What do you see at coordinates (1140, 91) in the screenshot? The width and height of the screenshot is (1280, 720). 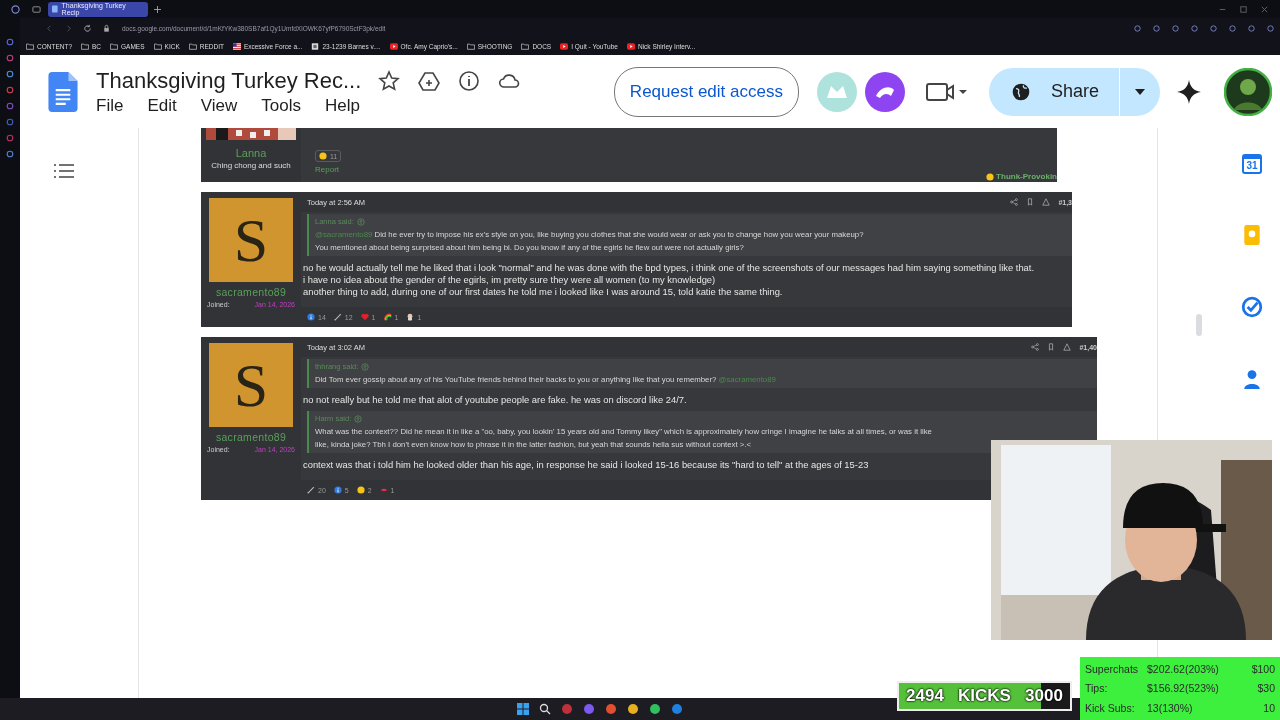 I see `caret-icon` at bounding box center [1140, 91].